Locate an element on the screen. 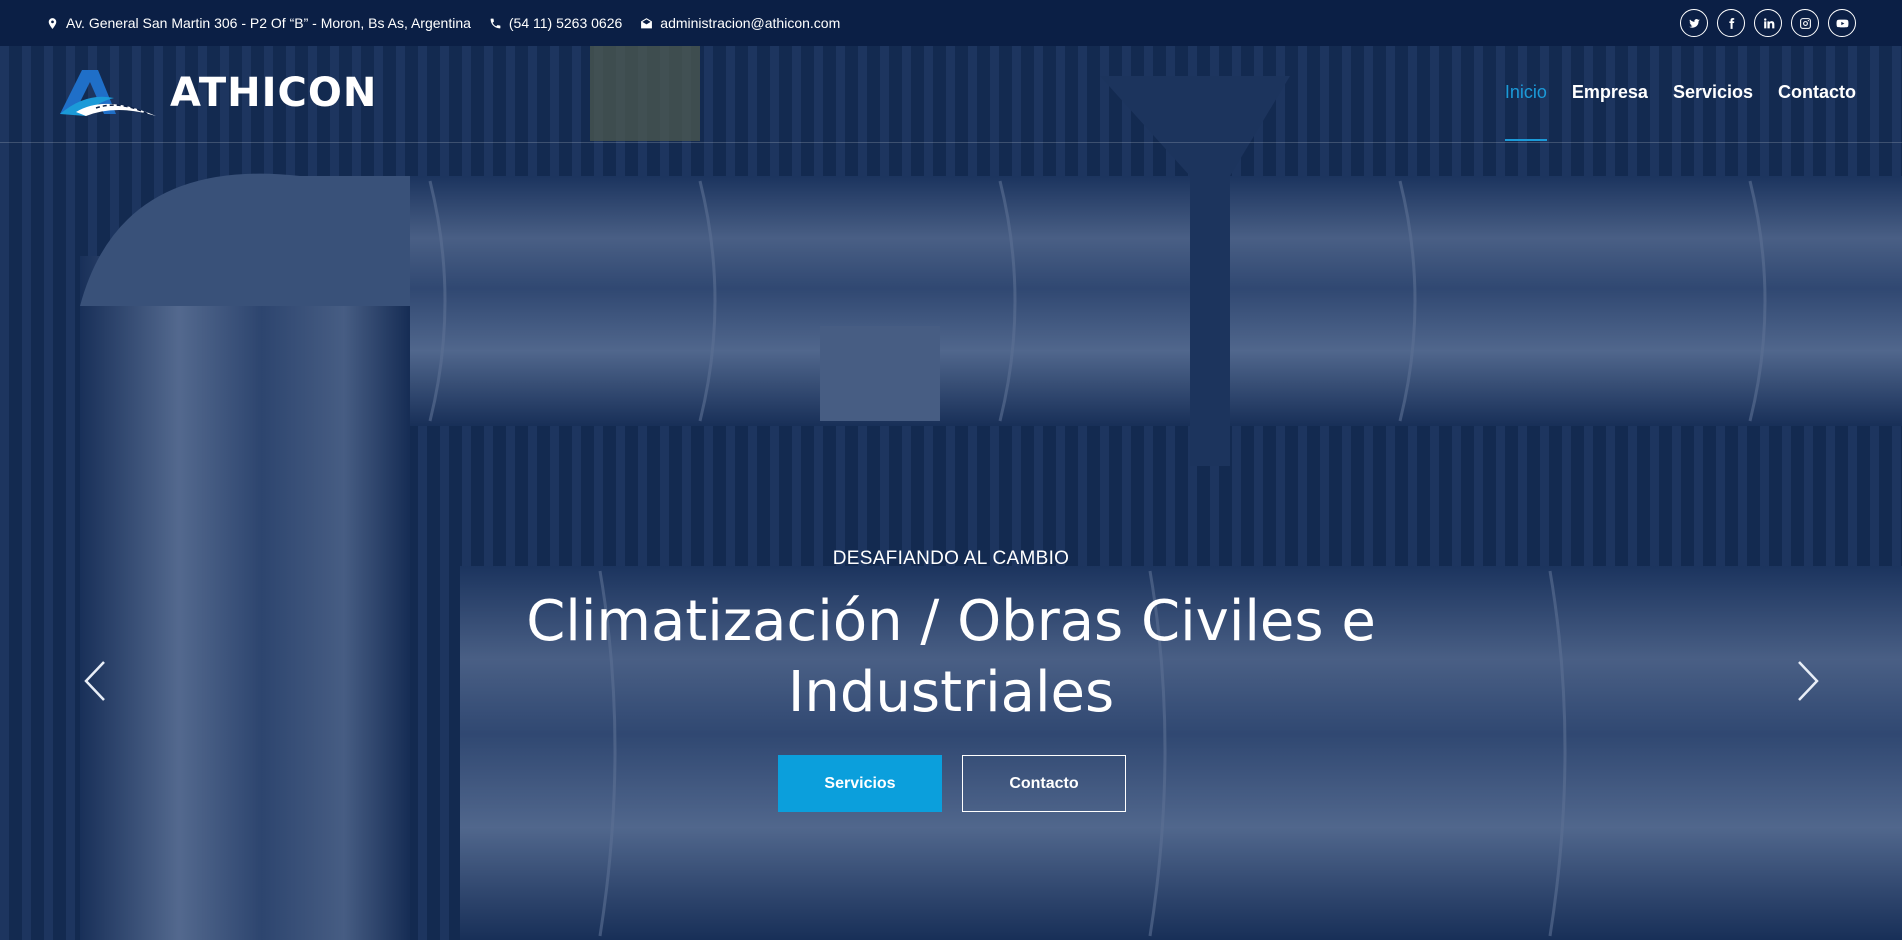 This screenshot has width=1902, height=940. slider-prev-arrow is located at coordinates (95, 681).